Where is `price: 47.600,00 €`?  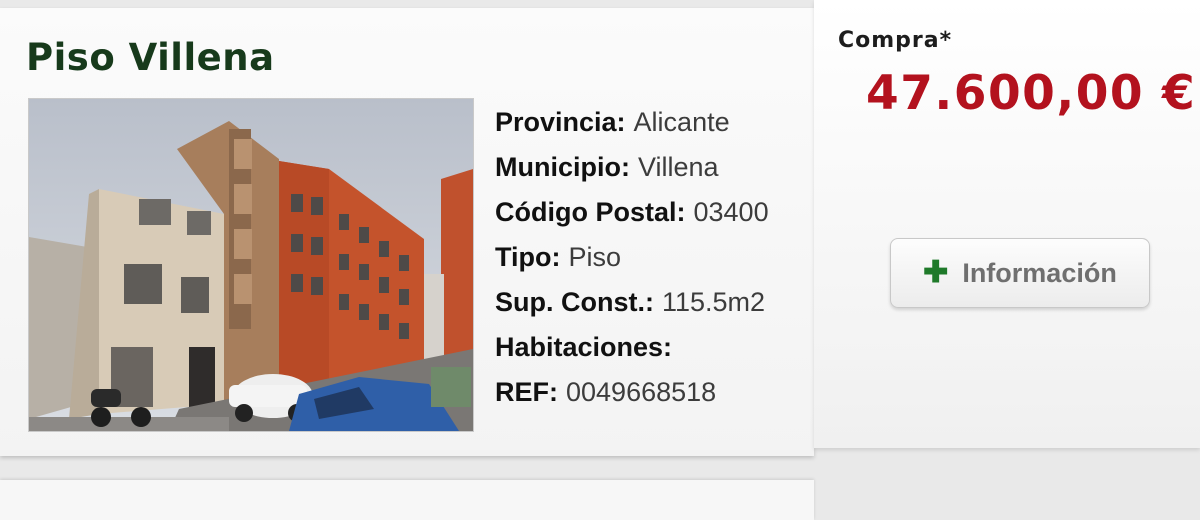
price: 47.600,00 € is located at coordinates (1031, 93).